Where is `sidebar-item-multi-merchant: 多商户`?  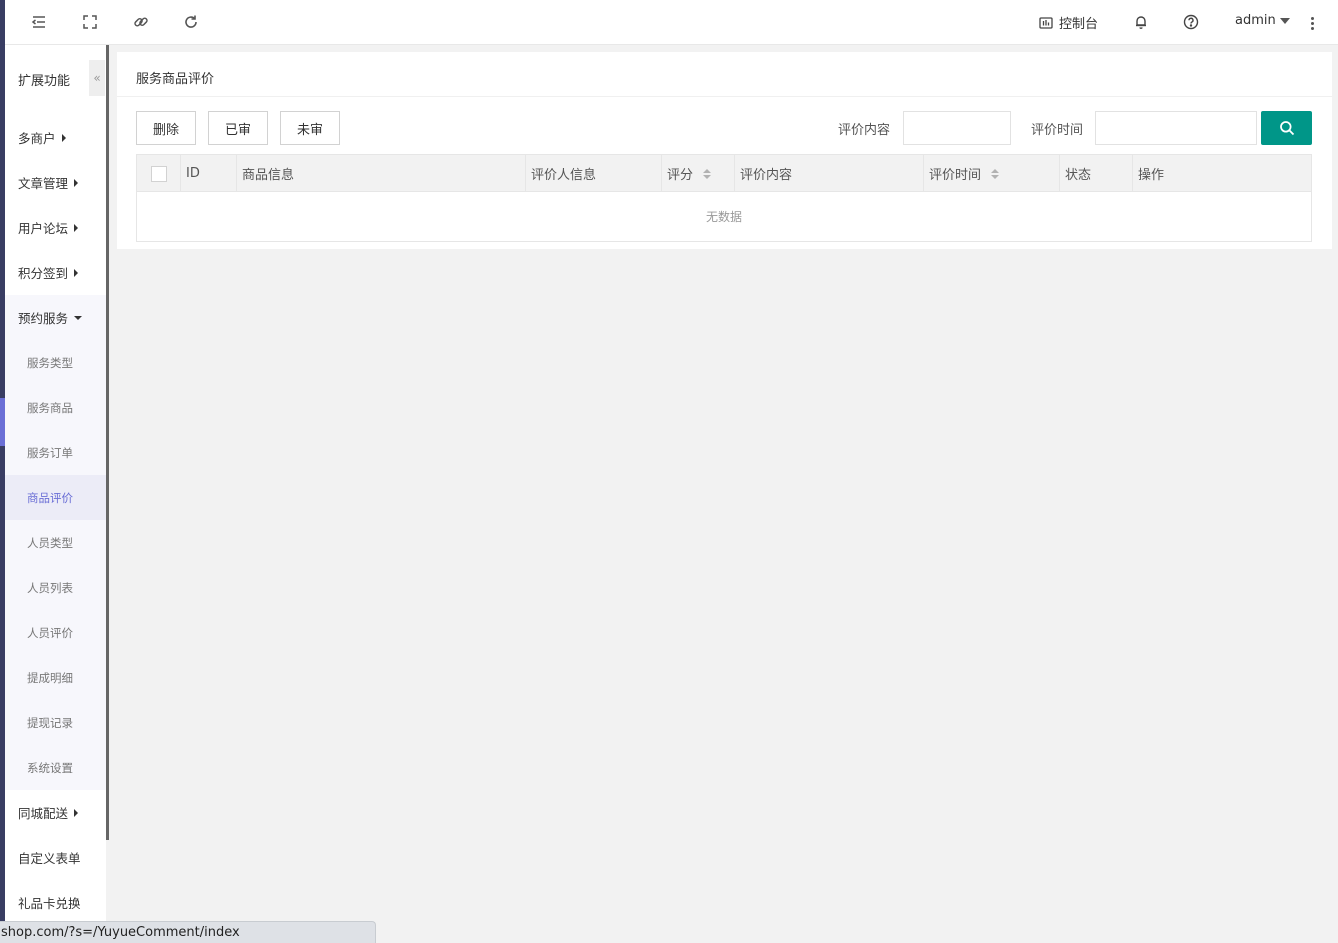 sidebar-item-multi-merchant: 多商户 is located at coordinates (55, 137).